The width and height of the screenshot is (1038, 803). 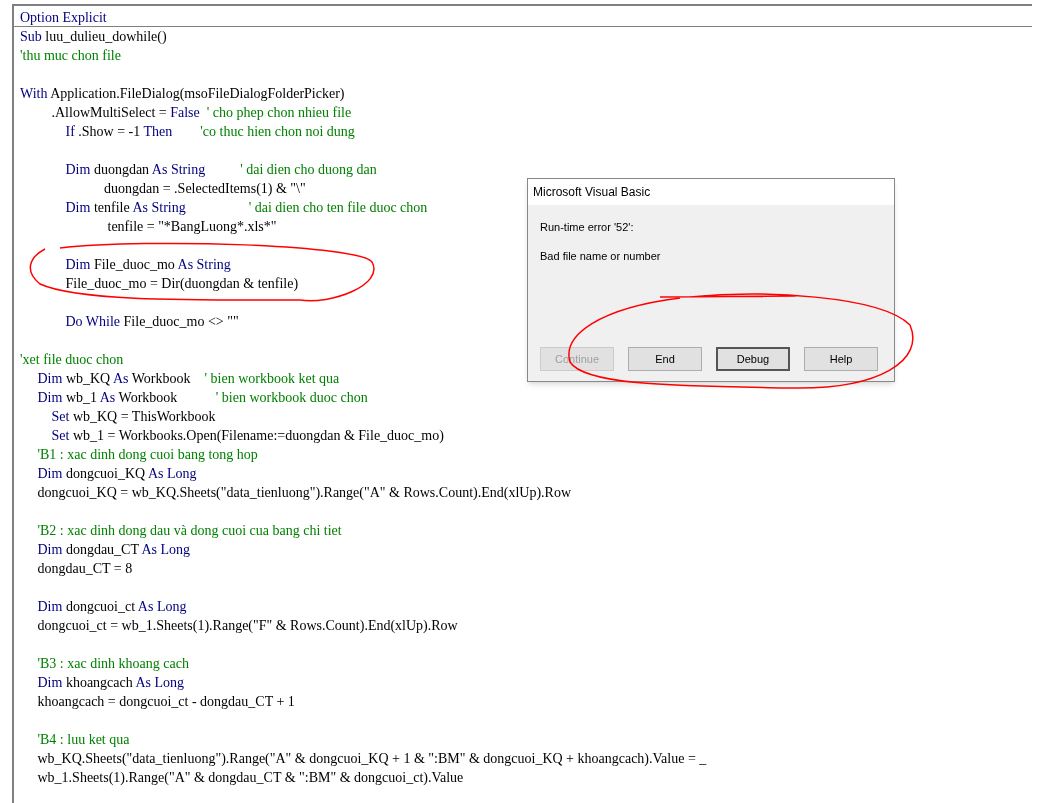 What do you see at coordinates (592, 192) in the screenshot?
I see `dialog-title: Microsoft Visual Basic` at bounding box center [592, 192].